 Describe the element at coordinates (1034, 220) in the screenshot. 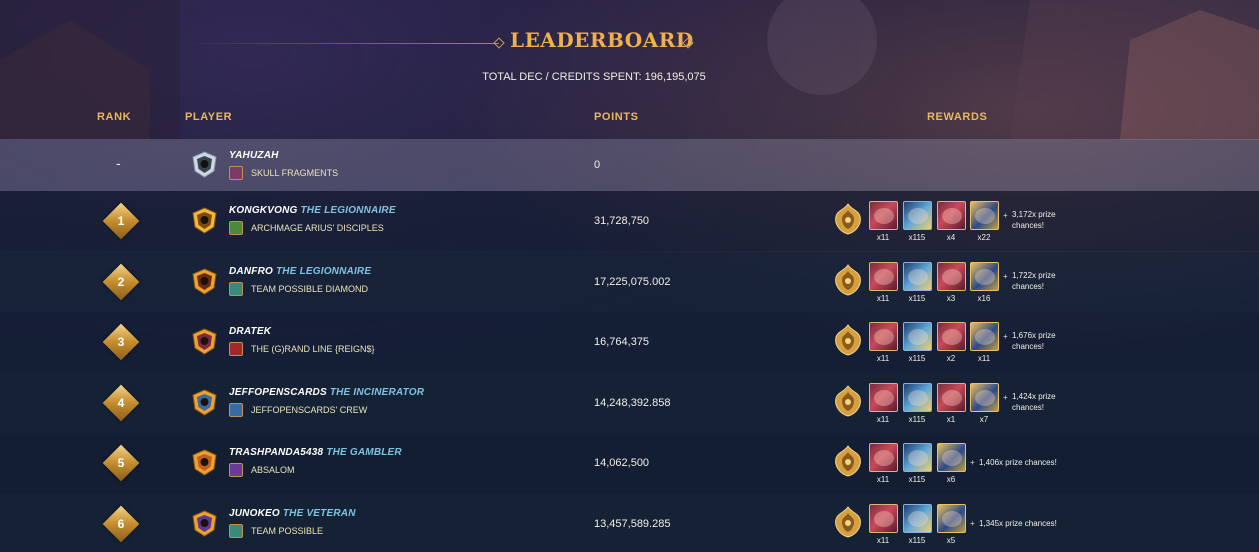

I see `prize-chances: 3,172x prize chances!` at that location.